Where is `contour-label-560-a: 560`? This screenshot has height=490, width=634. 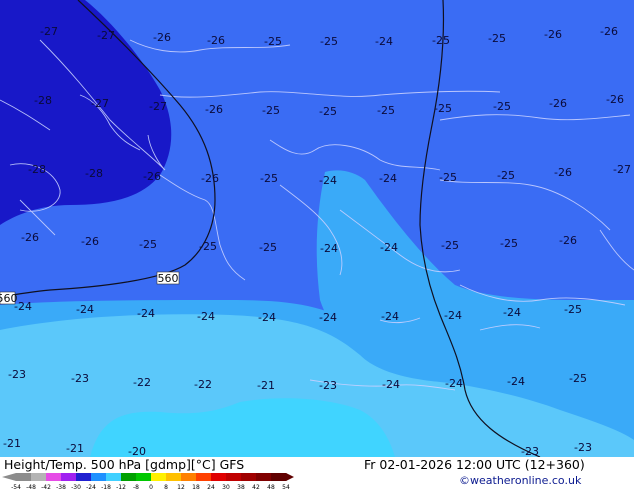
contour-label-560-a: 560 is located at coordinates (168, 278).